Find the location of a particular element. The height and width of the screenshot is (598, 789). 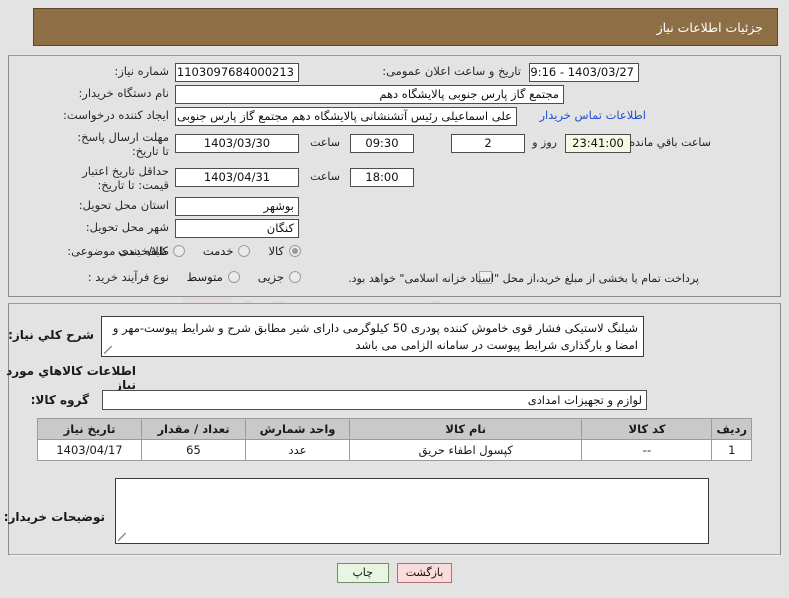

city-label: شهر محل تحویل: is located at coordinates (127, 227).